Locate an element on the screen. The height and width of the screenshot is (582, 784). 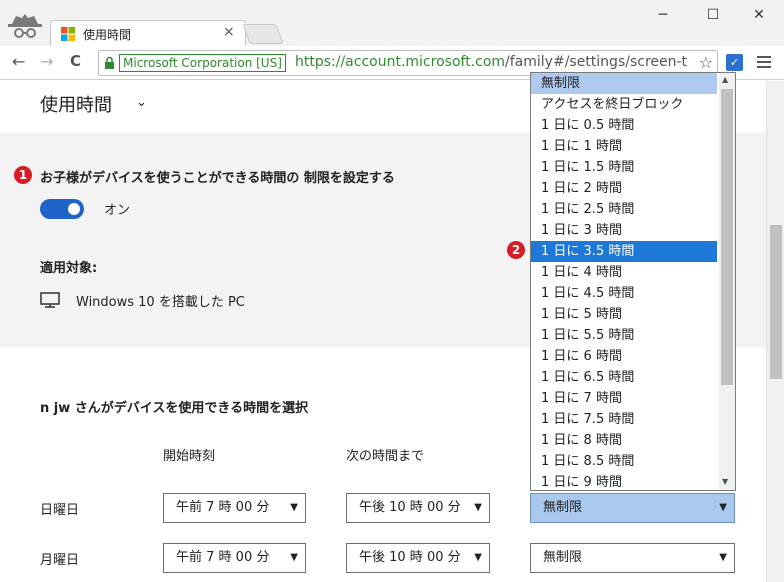
dropdown-option: 1 日に 6 時間 is located at coordinates (624, 356).